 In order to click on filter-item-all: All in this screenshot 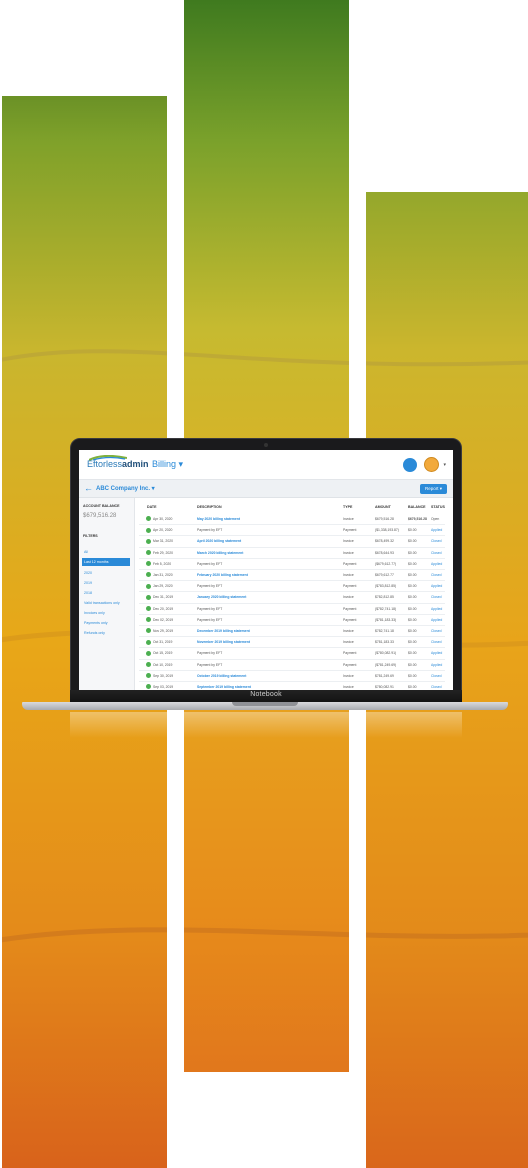, I will do `click(106, 552)`.